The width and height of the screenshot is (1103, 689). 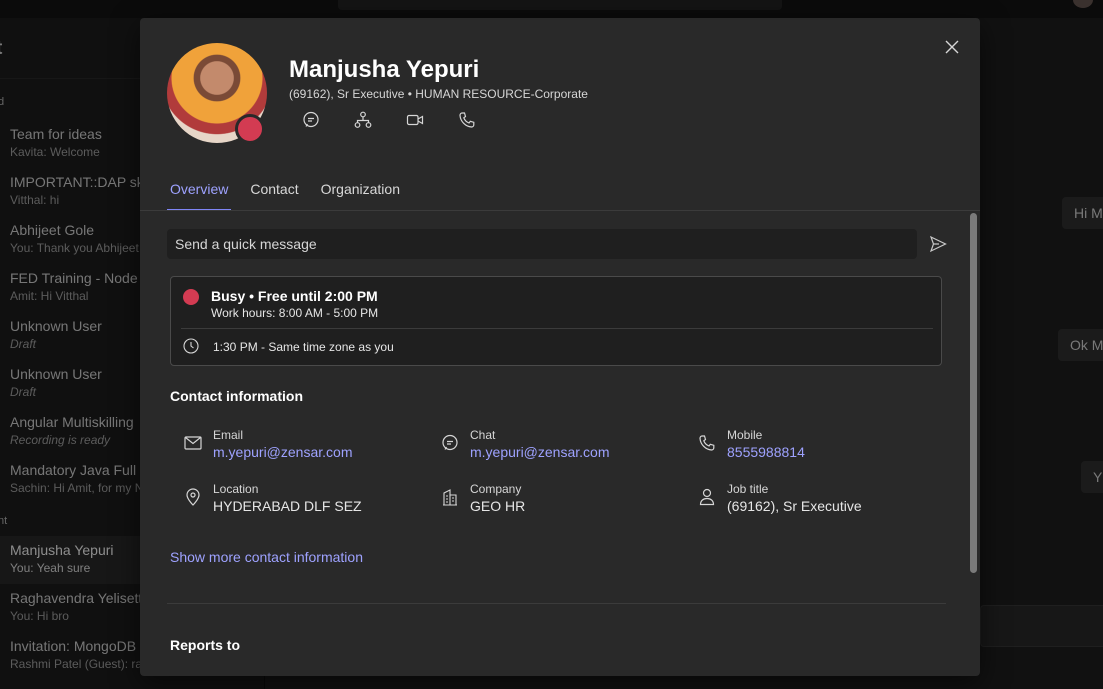 What do you see at coordinates (748, 489) in the screenshot?
I see `field-label: Job title` at bounding box center [748, 489].